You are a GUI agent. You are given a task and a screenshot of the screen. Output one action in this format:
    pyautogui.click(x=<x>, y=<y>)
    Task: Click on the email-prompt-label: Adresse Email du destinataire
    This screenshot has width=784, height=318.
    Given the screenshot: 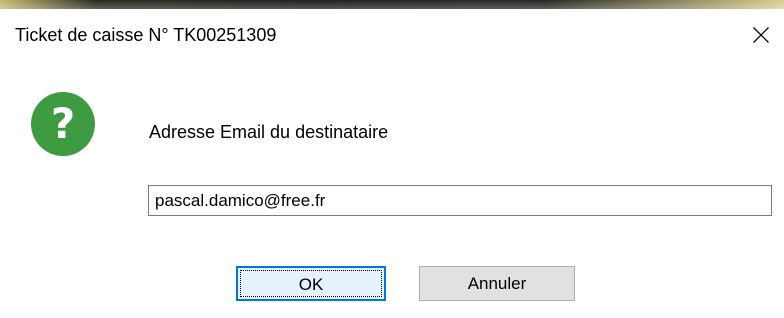 What is the action you would take?
    pyautogui.click(x=269, y=132)
    